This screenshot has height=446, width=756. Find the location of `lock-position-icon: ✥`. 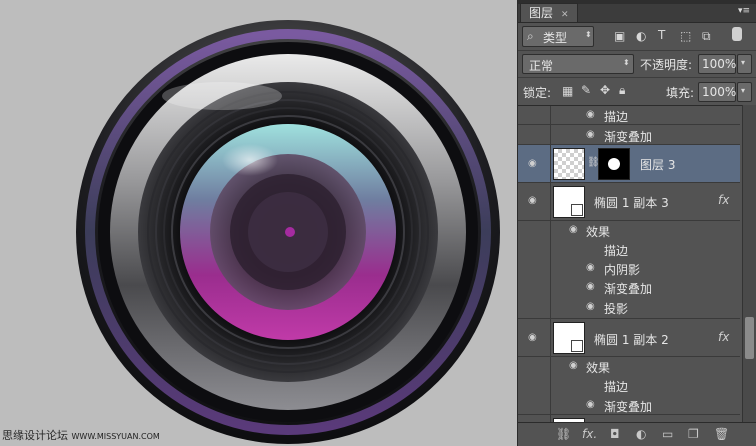

lock-position-icon: ✥ is located at coordinates (605, 90).